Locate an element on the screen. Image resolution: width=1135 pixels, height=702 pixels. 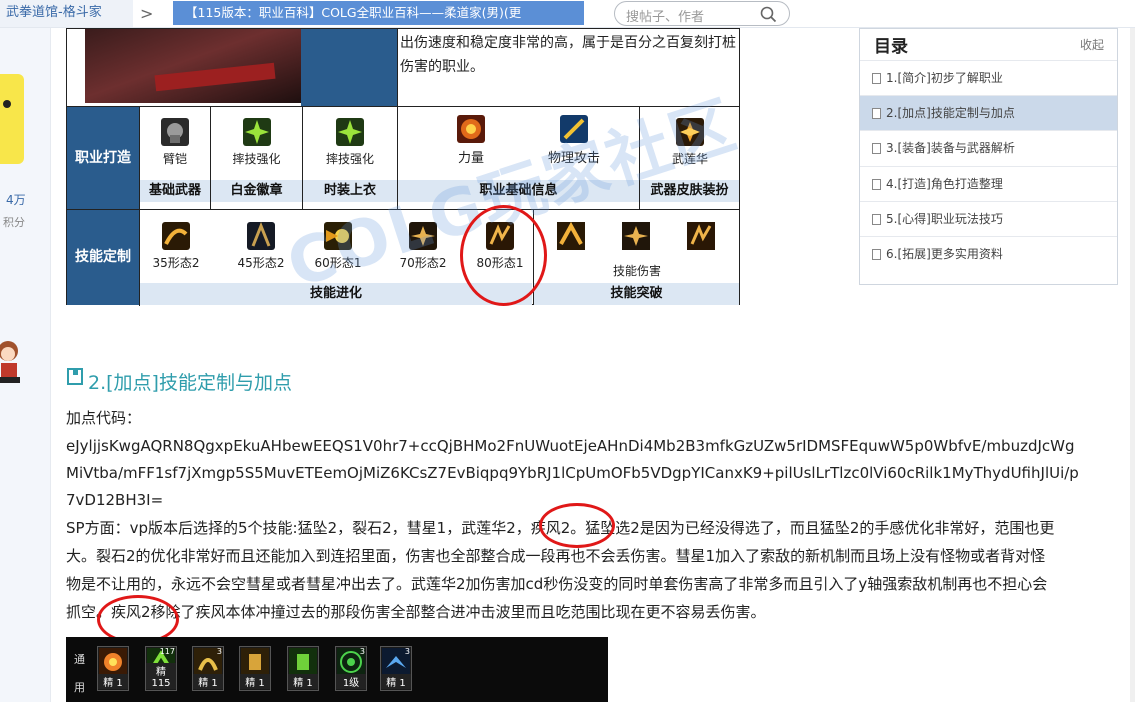
build-item-weapon: 臂铠 is located at coordinates (175, 142).